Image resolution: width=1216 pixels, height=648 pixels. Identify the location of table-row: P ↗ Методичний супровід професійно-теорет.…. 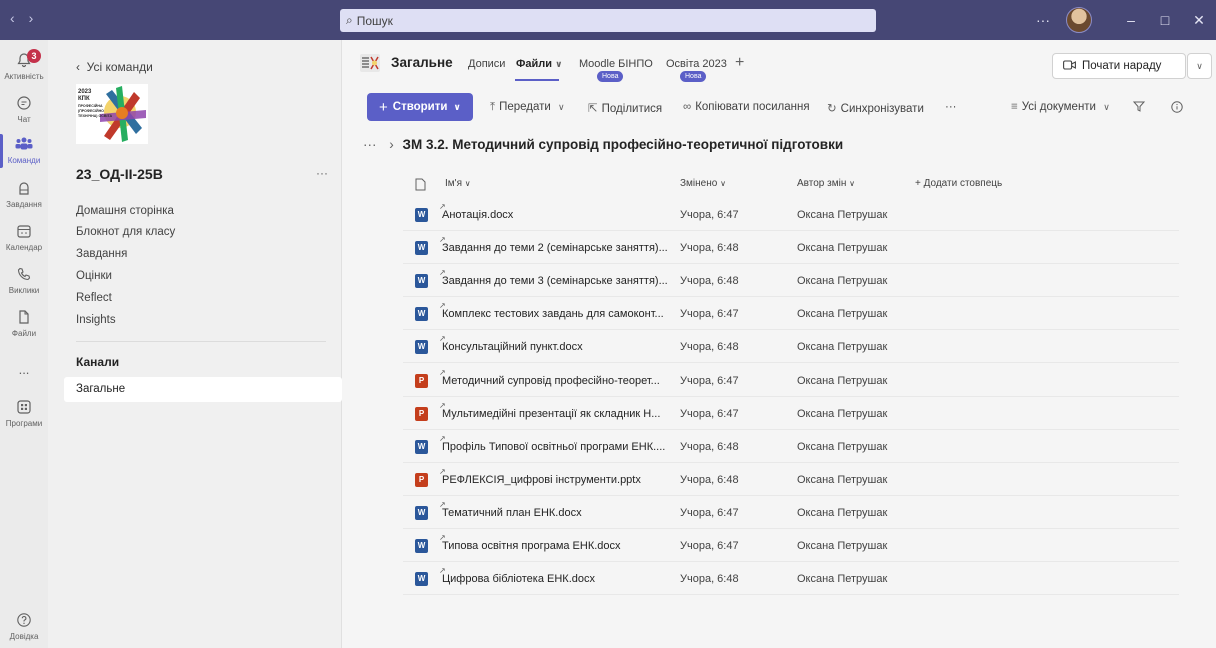
(791, 380).